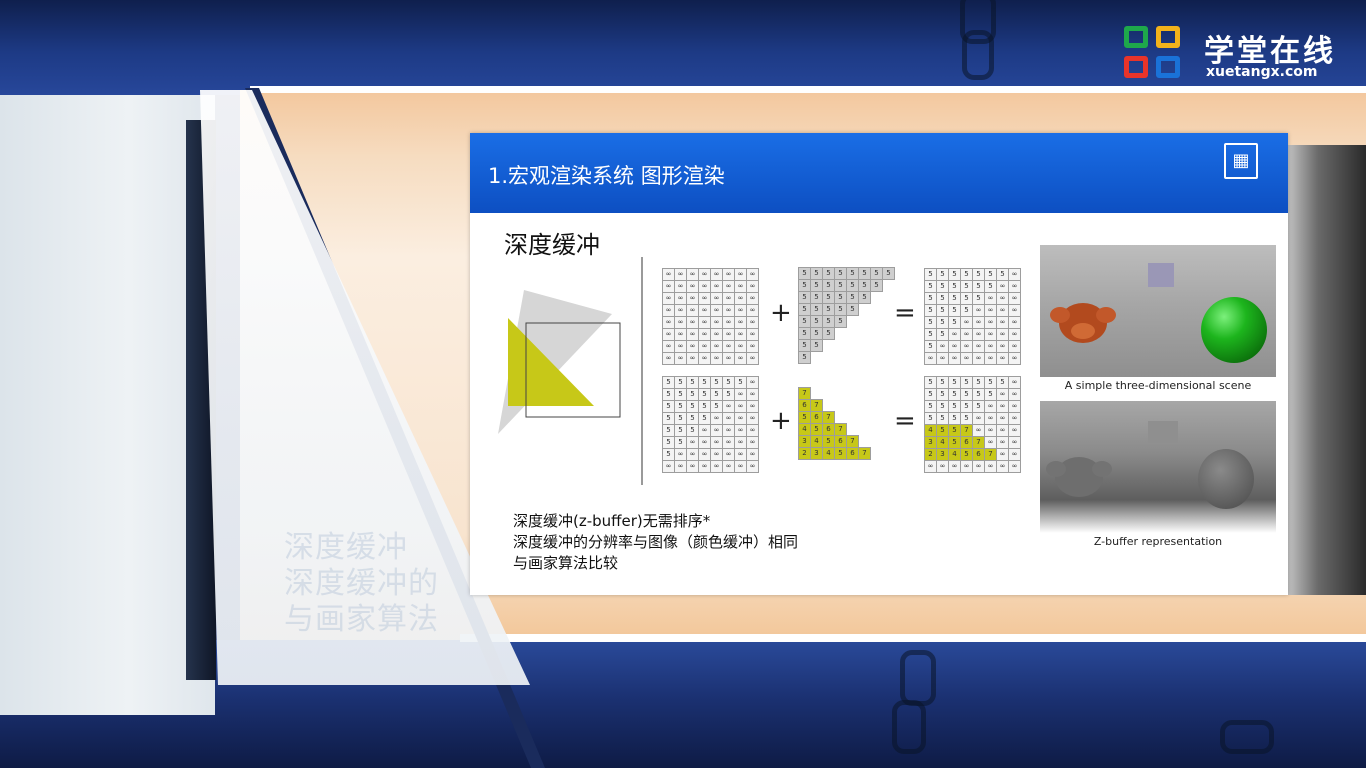 Image resolution: width=1366 pixels, height=768 pixels. What do you see at coordinates (1326, 370) in the screenshot?
I see `right-shadow` at bounding box center [1326, 370].